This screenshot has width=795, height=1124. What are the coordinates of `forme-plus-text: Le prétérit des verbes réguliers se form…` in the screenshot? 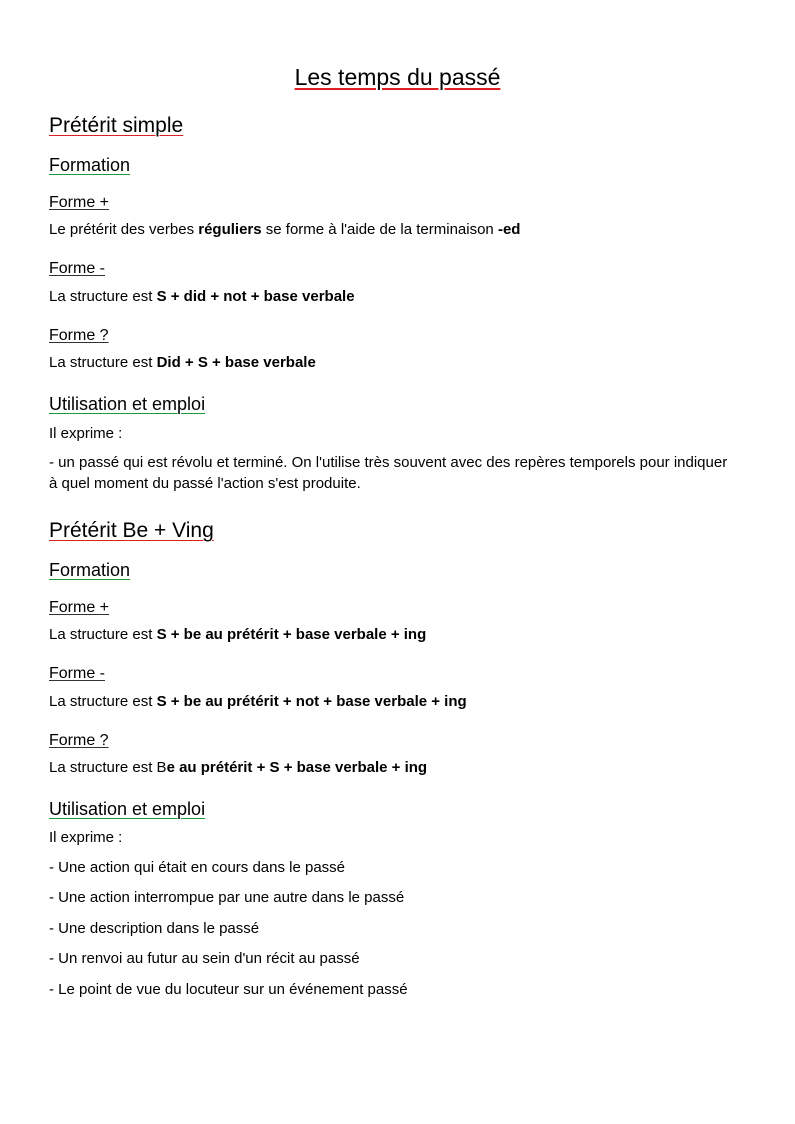 It's located at (285, 229).